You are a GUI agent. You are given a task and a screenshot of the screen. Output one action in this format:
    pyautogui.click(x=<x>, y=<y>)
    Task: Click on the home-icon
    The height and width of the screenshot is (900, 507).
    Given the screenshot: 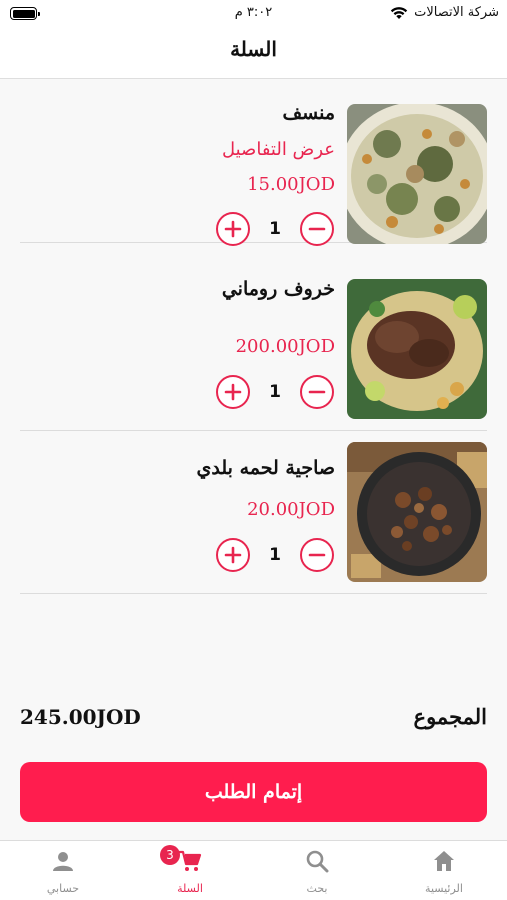 What is the action you would take?
    pyautogui.click(x=444, y=861)
    